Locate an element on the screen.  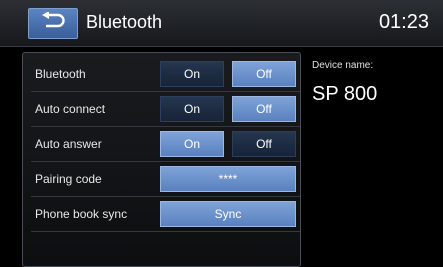
auto-connect-off-button: Off is located at coordinates (264, 109).